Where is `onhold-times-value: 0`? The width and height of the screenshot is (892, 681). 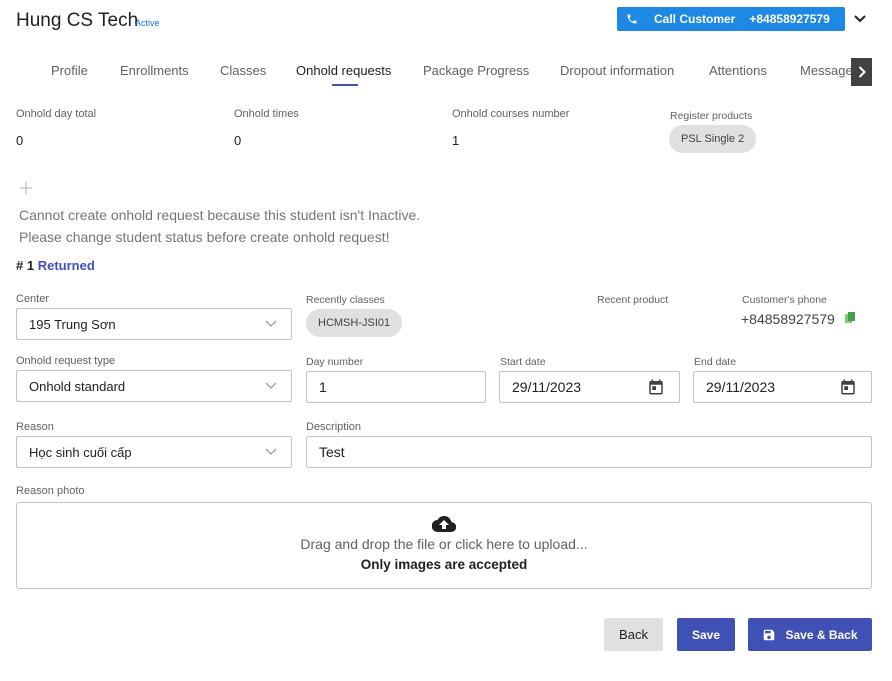
onhold-times-value: 0 is located at coordinates (238, 140).